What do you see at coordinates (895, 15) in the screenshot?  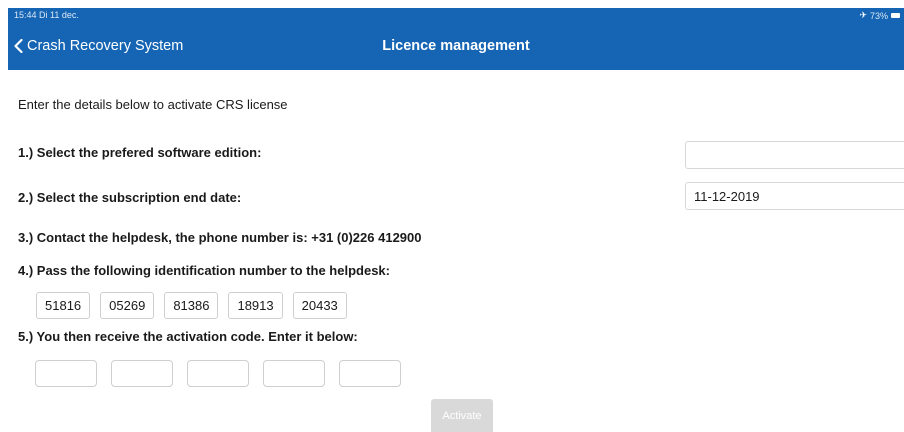 I see `battery-icon` at bounding box center [895, 15].